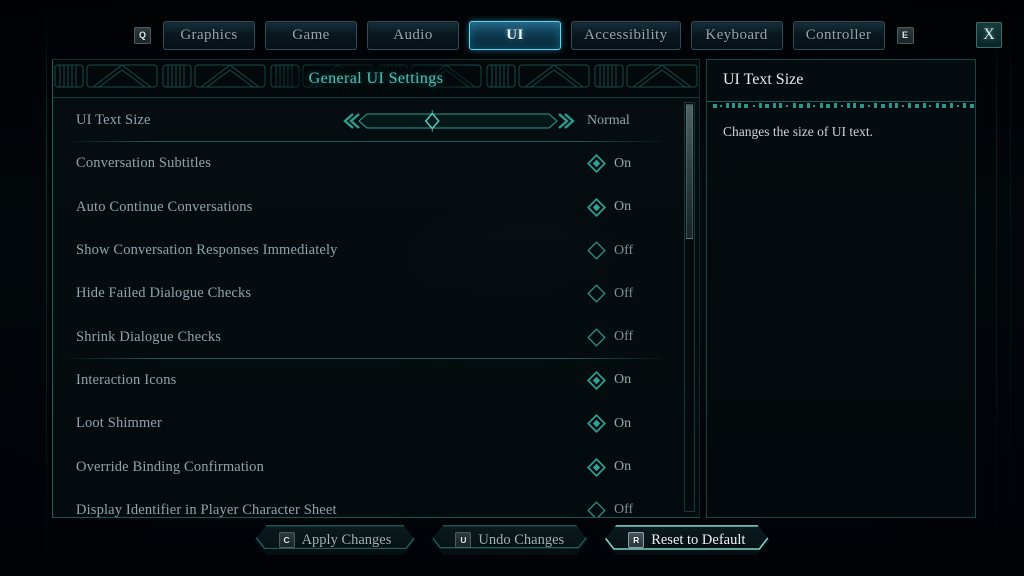  What do you see at coordinates (636, 540) in the screenshot?
I see `key-badge: R` at bounding box center [636, 540].